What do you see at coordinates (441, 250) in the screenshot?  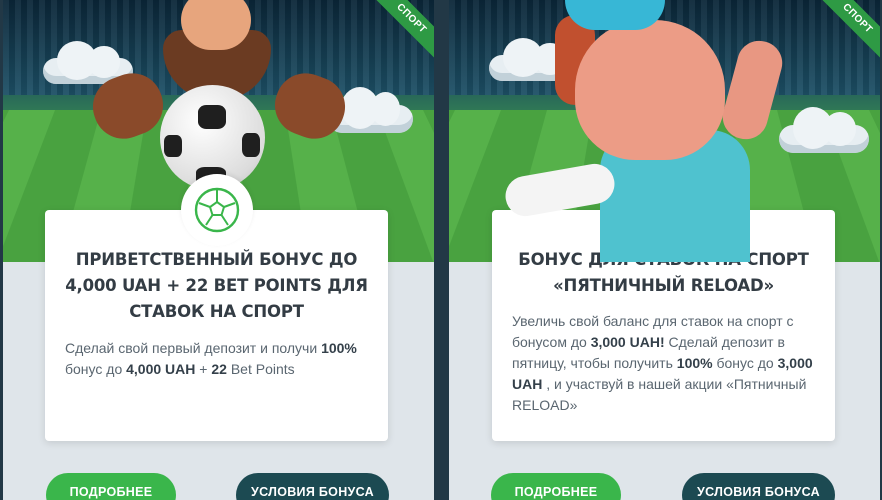 I see `page-gutter-middle` at bounding box center [441, 250].